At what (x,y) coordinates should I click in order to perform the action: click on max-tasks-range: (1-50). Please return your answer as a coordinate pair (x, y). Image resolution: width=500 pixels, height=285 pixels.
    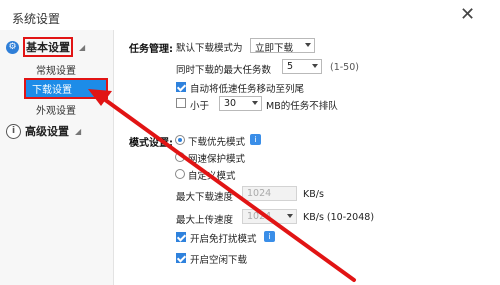
    Looking at the image, I should click on (344, 67).